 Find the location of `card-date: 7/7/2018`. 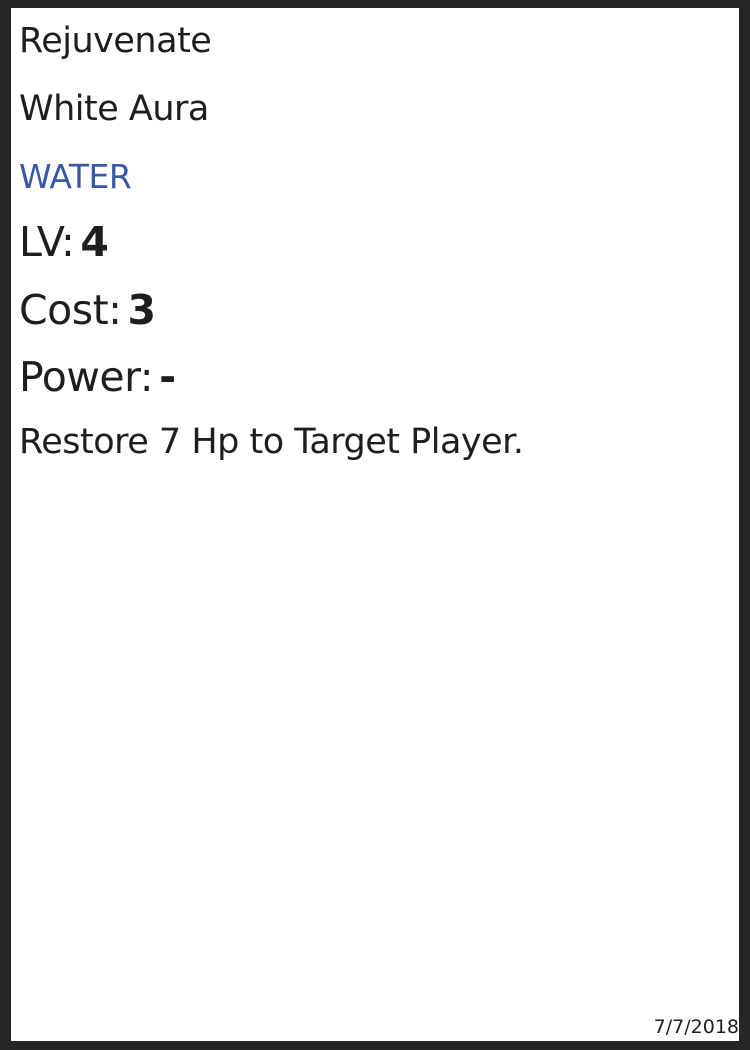

card-date: 7/7/2018 is located at coordinates (696, 1027).